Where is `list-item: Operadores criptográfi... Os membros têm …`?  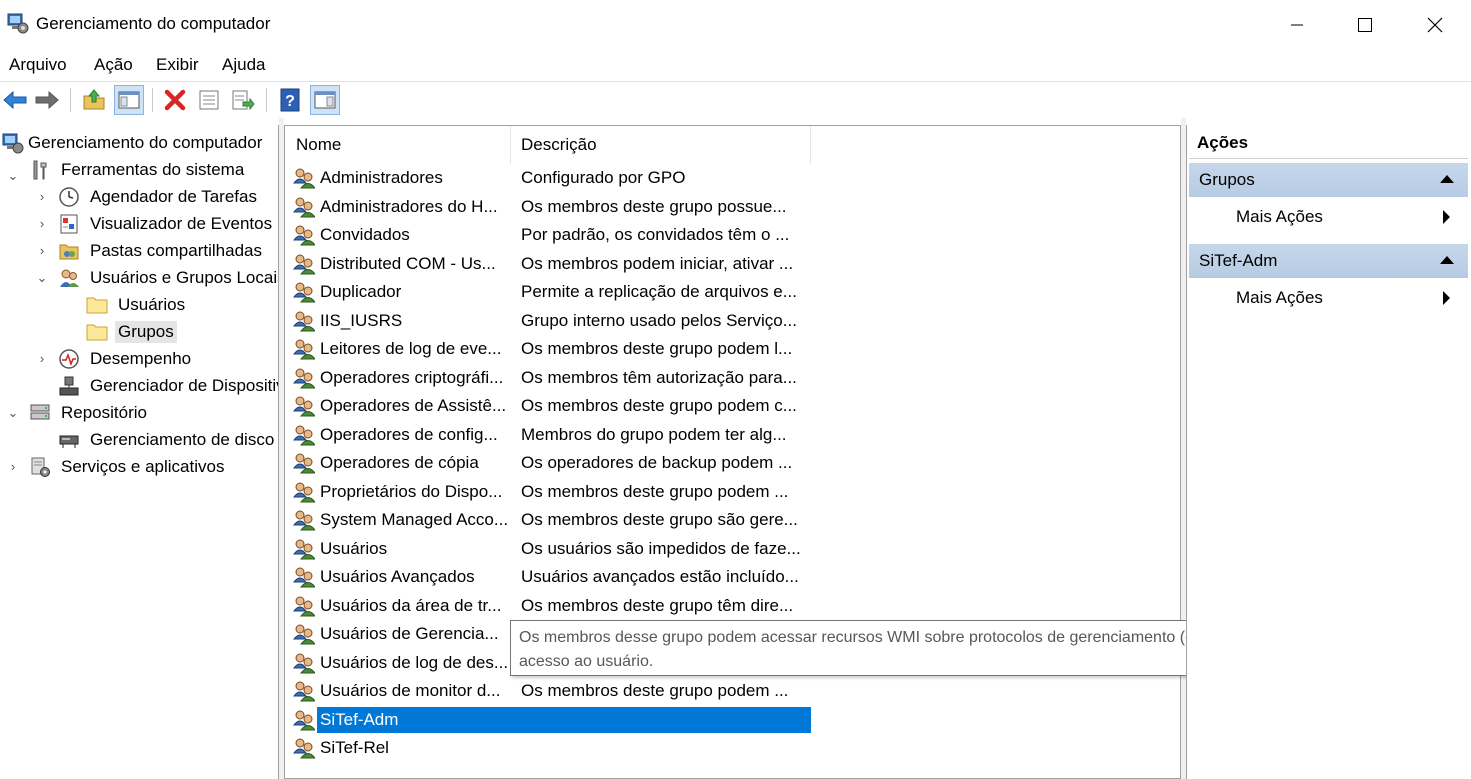 list-item: Operadores criptográfi... Os membros têm … is located at coordinates (565, 378).